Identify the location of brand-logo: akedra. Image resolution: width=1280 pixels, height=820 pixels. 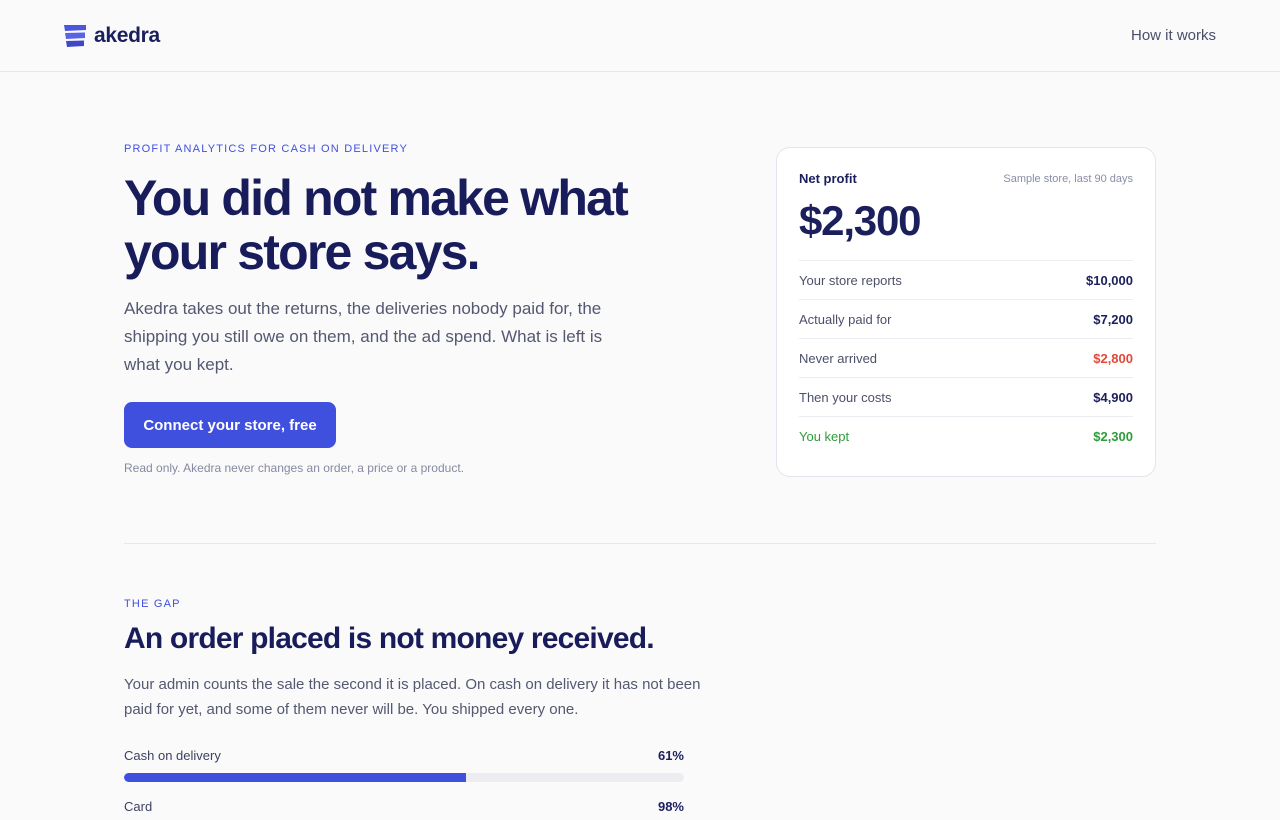
(111, 36).